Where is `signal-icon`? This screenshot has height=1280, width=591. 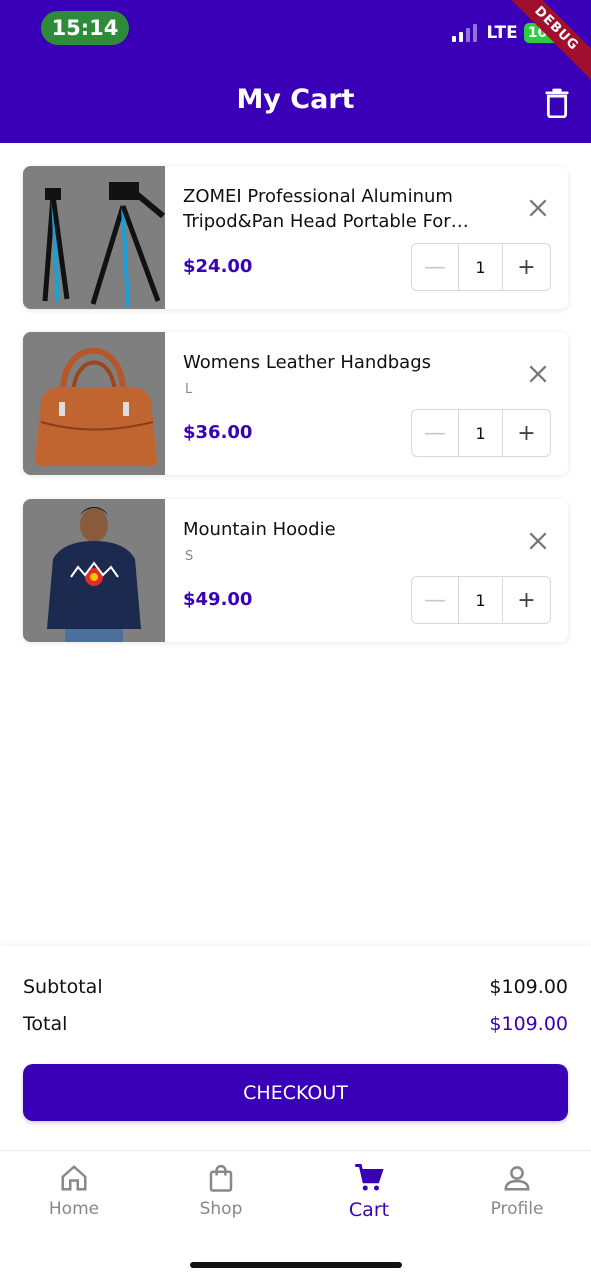
signal-icon is located at coordinates (464, 33).